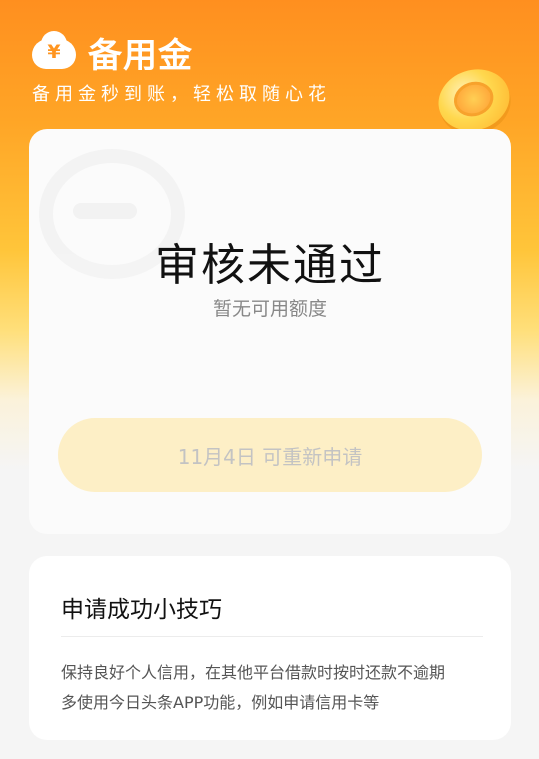 The height and width of the screenshot is (759, 539). I want to click on status-title: 审核未通过, so click(270, 265).